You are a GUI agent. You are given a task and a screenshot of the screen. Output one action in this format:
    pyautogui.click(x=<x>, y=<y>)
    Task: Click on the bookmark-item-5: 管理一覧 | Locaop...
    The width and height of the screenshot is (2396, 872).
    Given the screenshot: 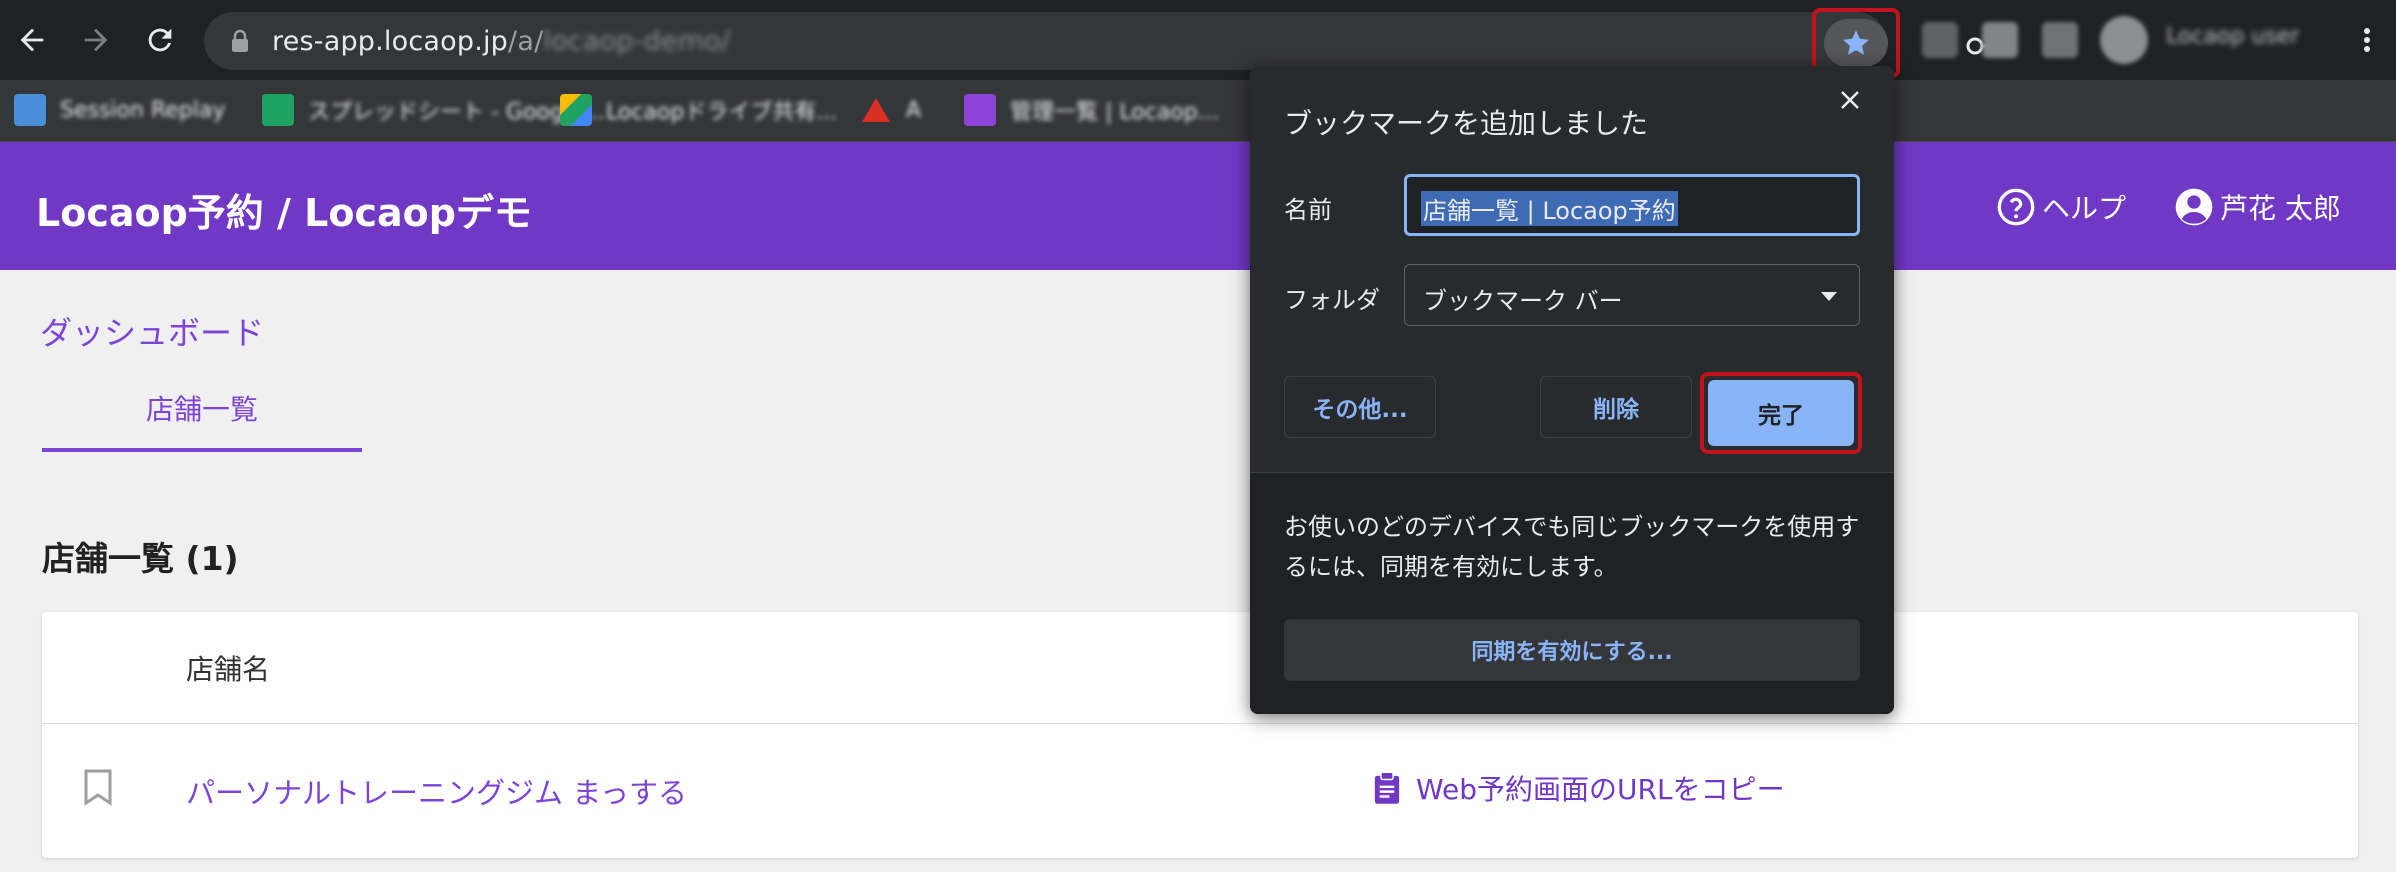 What is the action you would take?
    pyautogui.click(x=1091, y=110)
    